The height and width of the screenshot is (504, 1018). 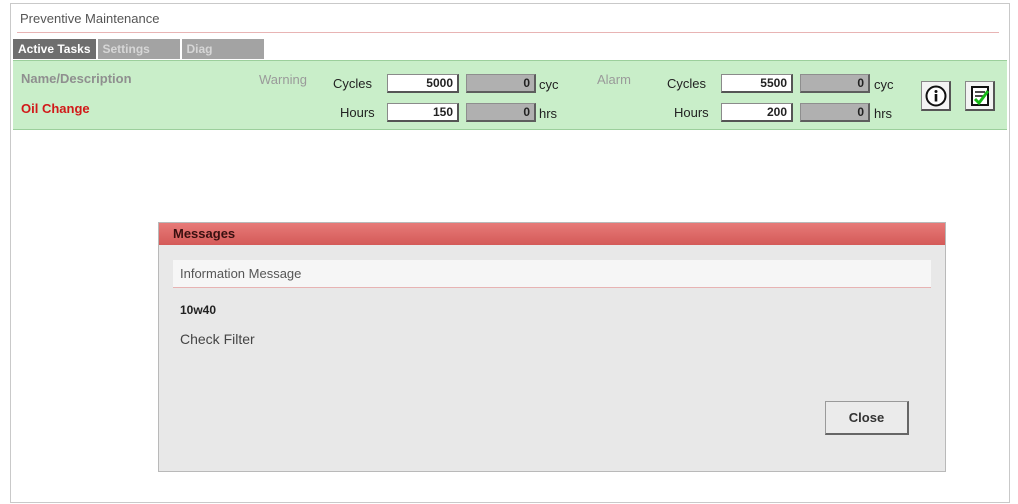 What do you see at coordinates (549, 84) in the screenshot?
I see `warning-cycles-unit: cyc` at bounding box center [549, 84].